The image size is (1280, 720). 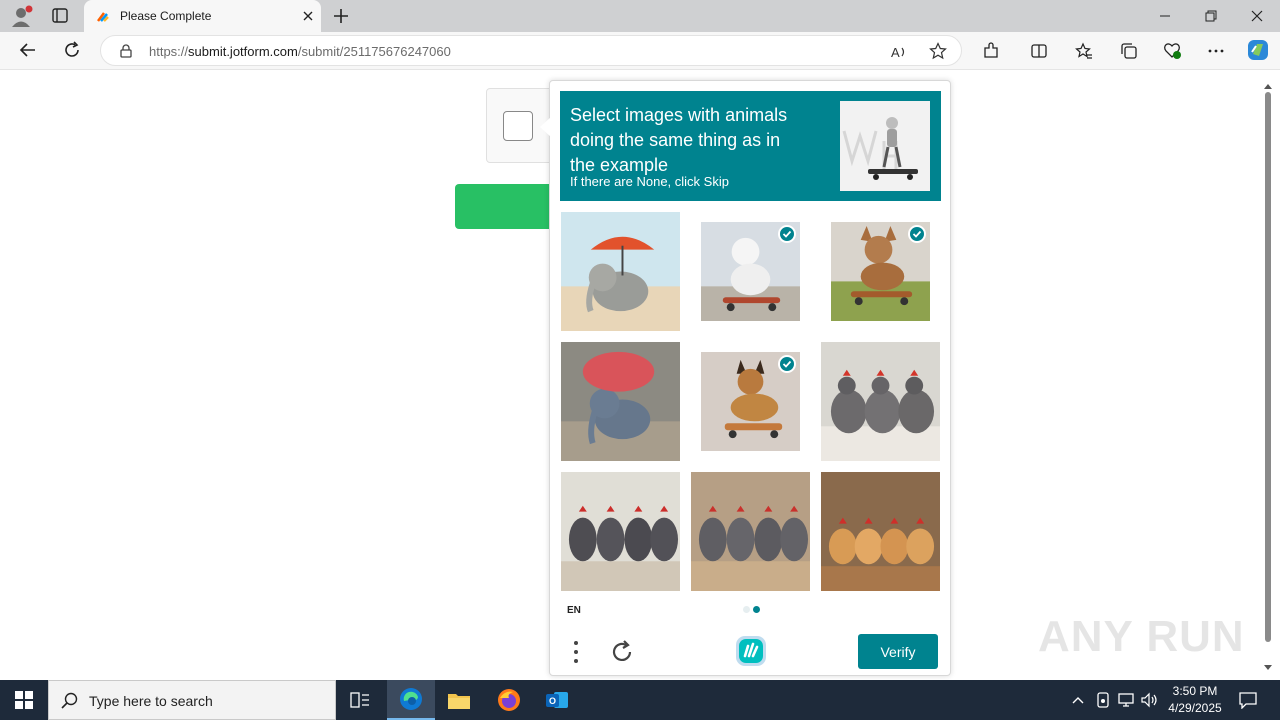 What do you see at coordinates (505, 206) in the screenshot?
I see `submit-button` at bounding box center [505, 206].